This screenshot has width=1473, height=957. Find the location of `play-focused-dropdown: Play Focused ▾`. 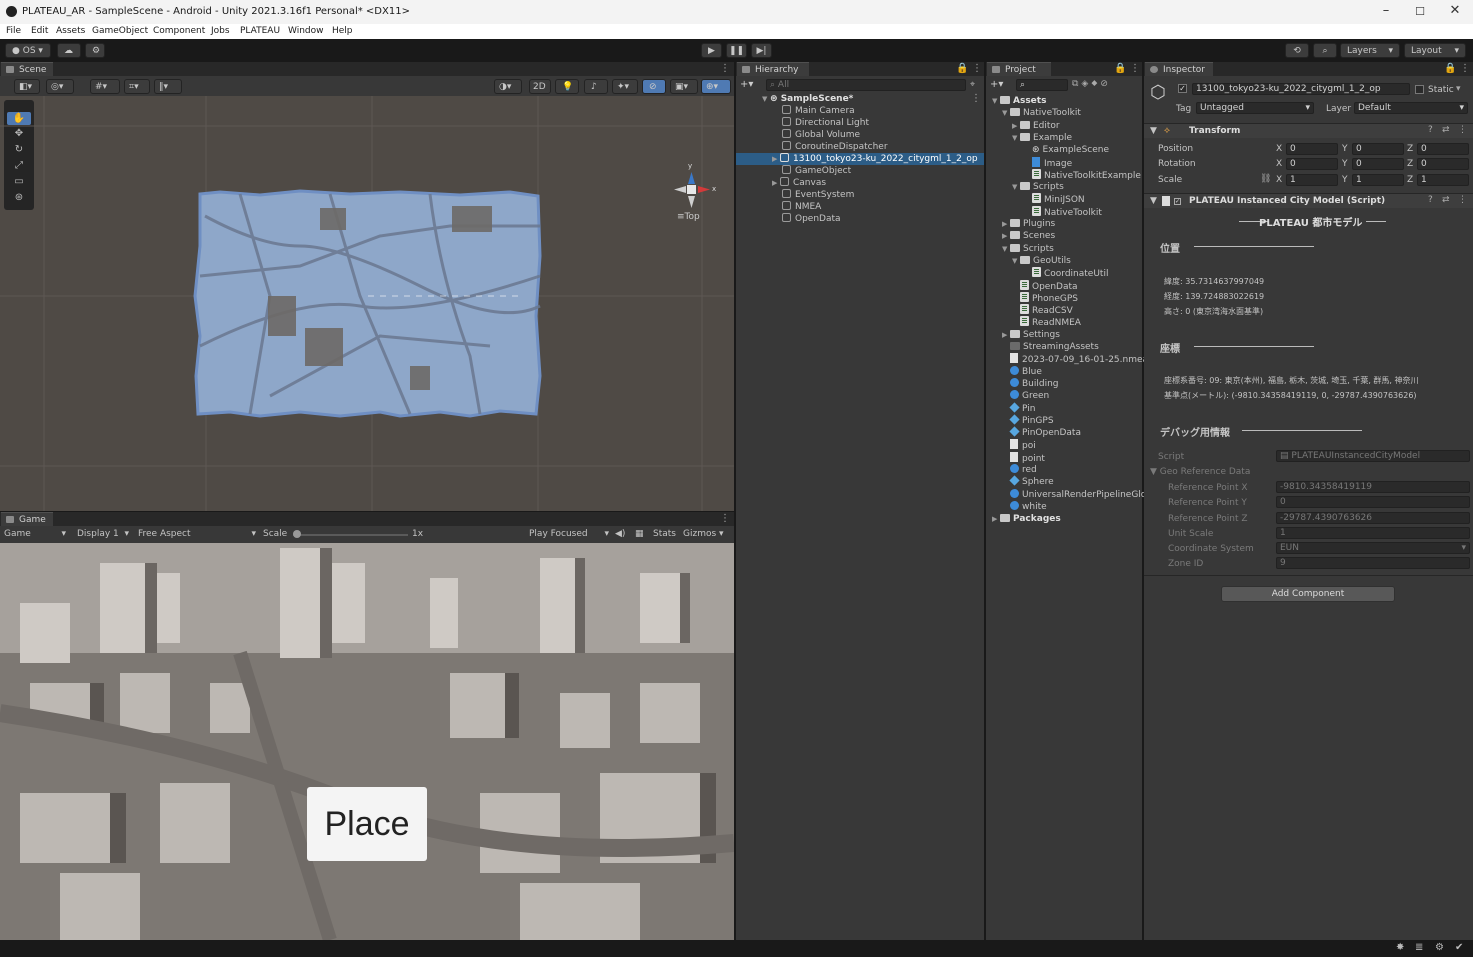

play-focused-dropdown: Play Focused ▾ is located at coordinates (569, 534).